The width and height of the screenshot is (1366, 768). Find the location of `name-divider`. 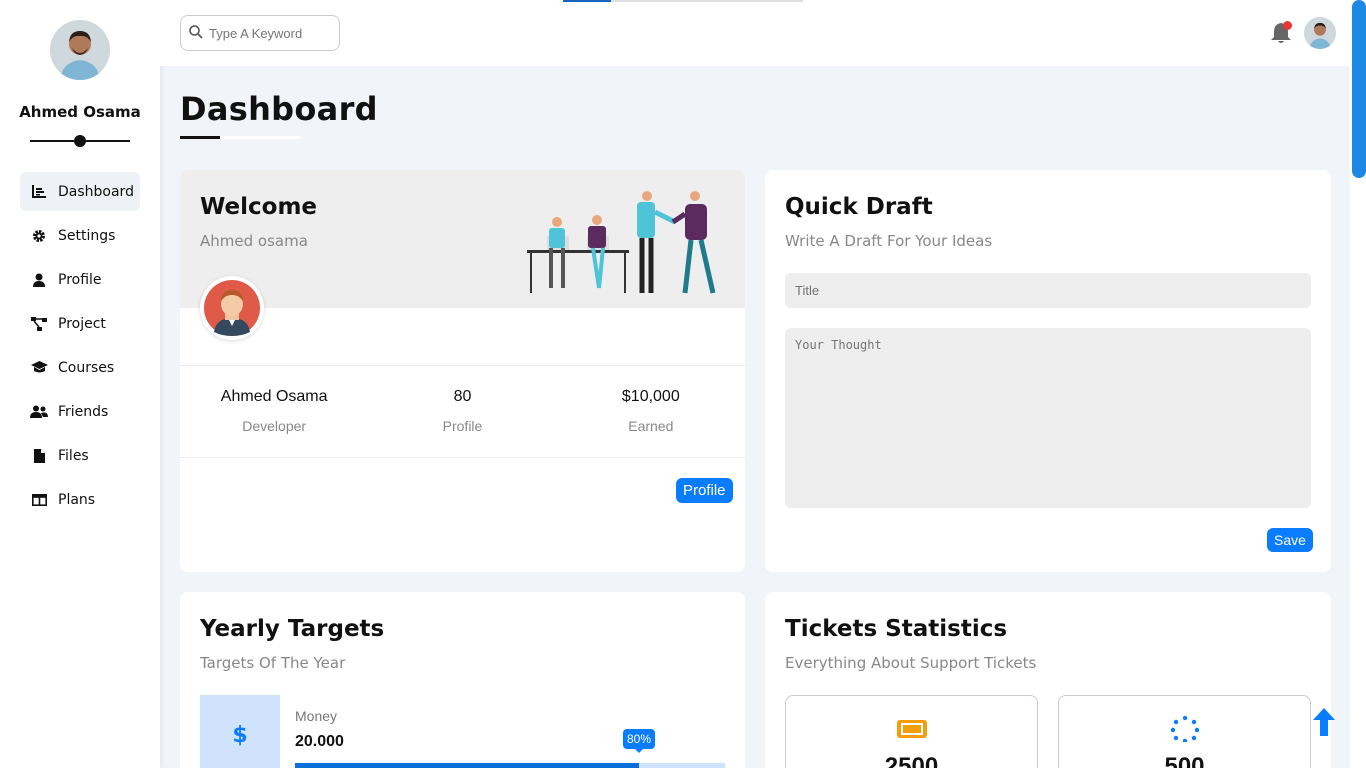

name-divider is located at coordinates (80, 141).